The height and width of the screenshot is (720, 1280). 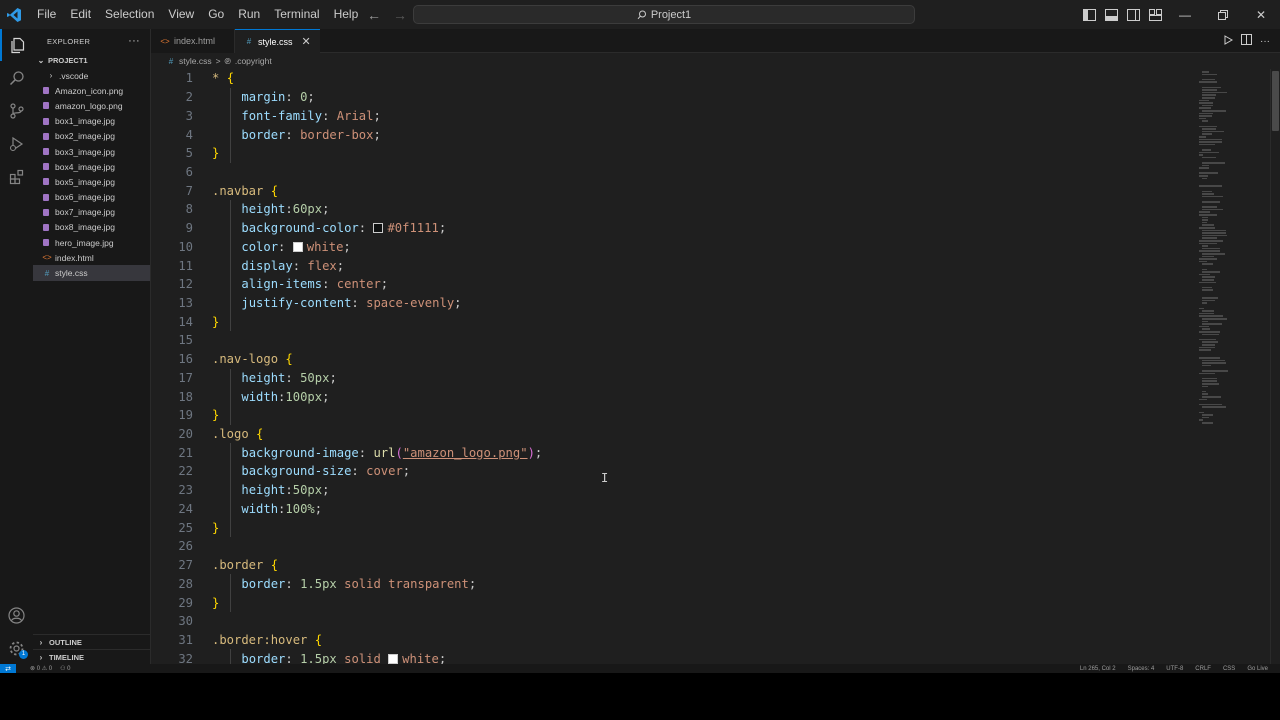 I want to click on remote-indicator-icon: ⇄, so click(x=8, y=668).